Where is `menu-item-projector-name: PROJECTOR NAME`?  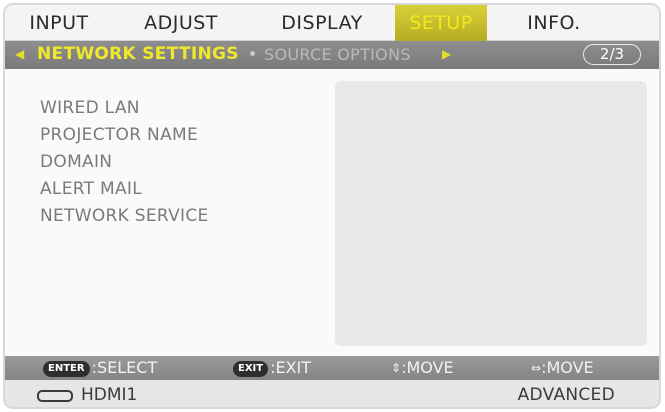 menu-item-projector-name: PROJECTOR NAME is located at coordinates (119, 135).